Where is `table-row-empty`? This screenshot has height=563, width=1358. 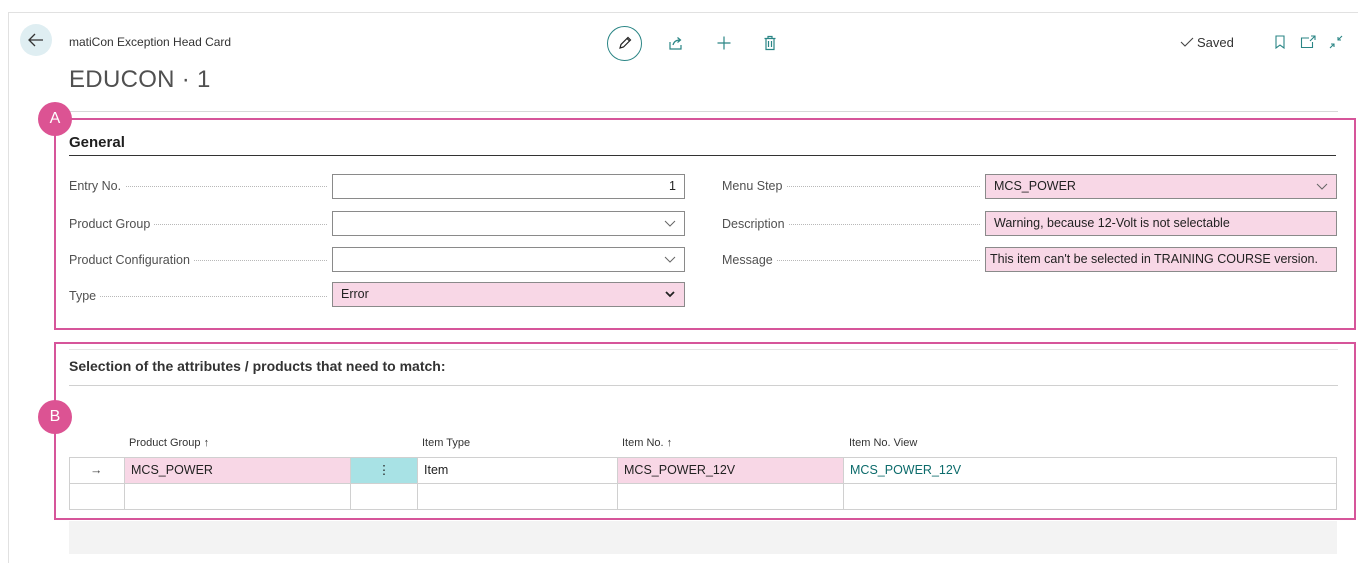 table-row-empty is located at coordinates (703, 496).